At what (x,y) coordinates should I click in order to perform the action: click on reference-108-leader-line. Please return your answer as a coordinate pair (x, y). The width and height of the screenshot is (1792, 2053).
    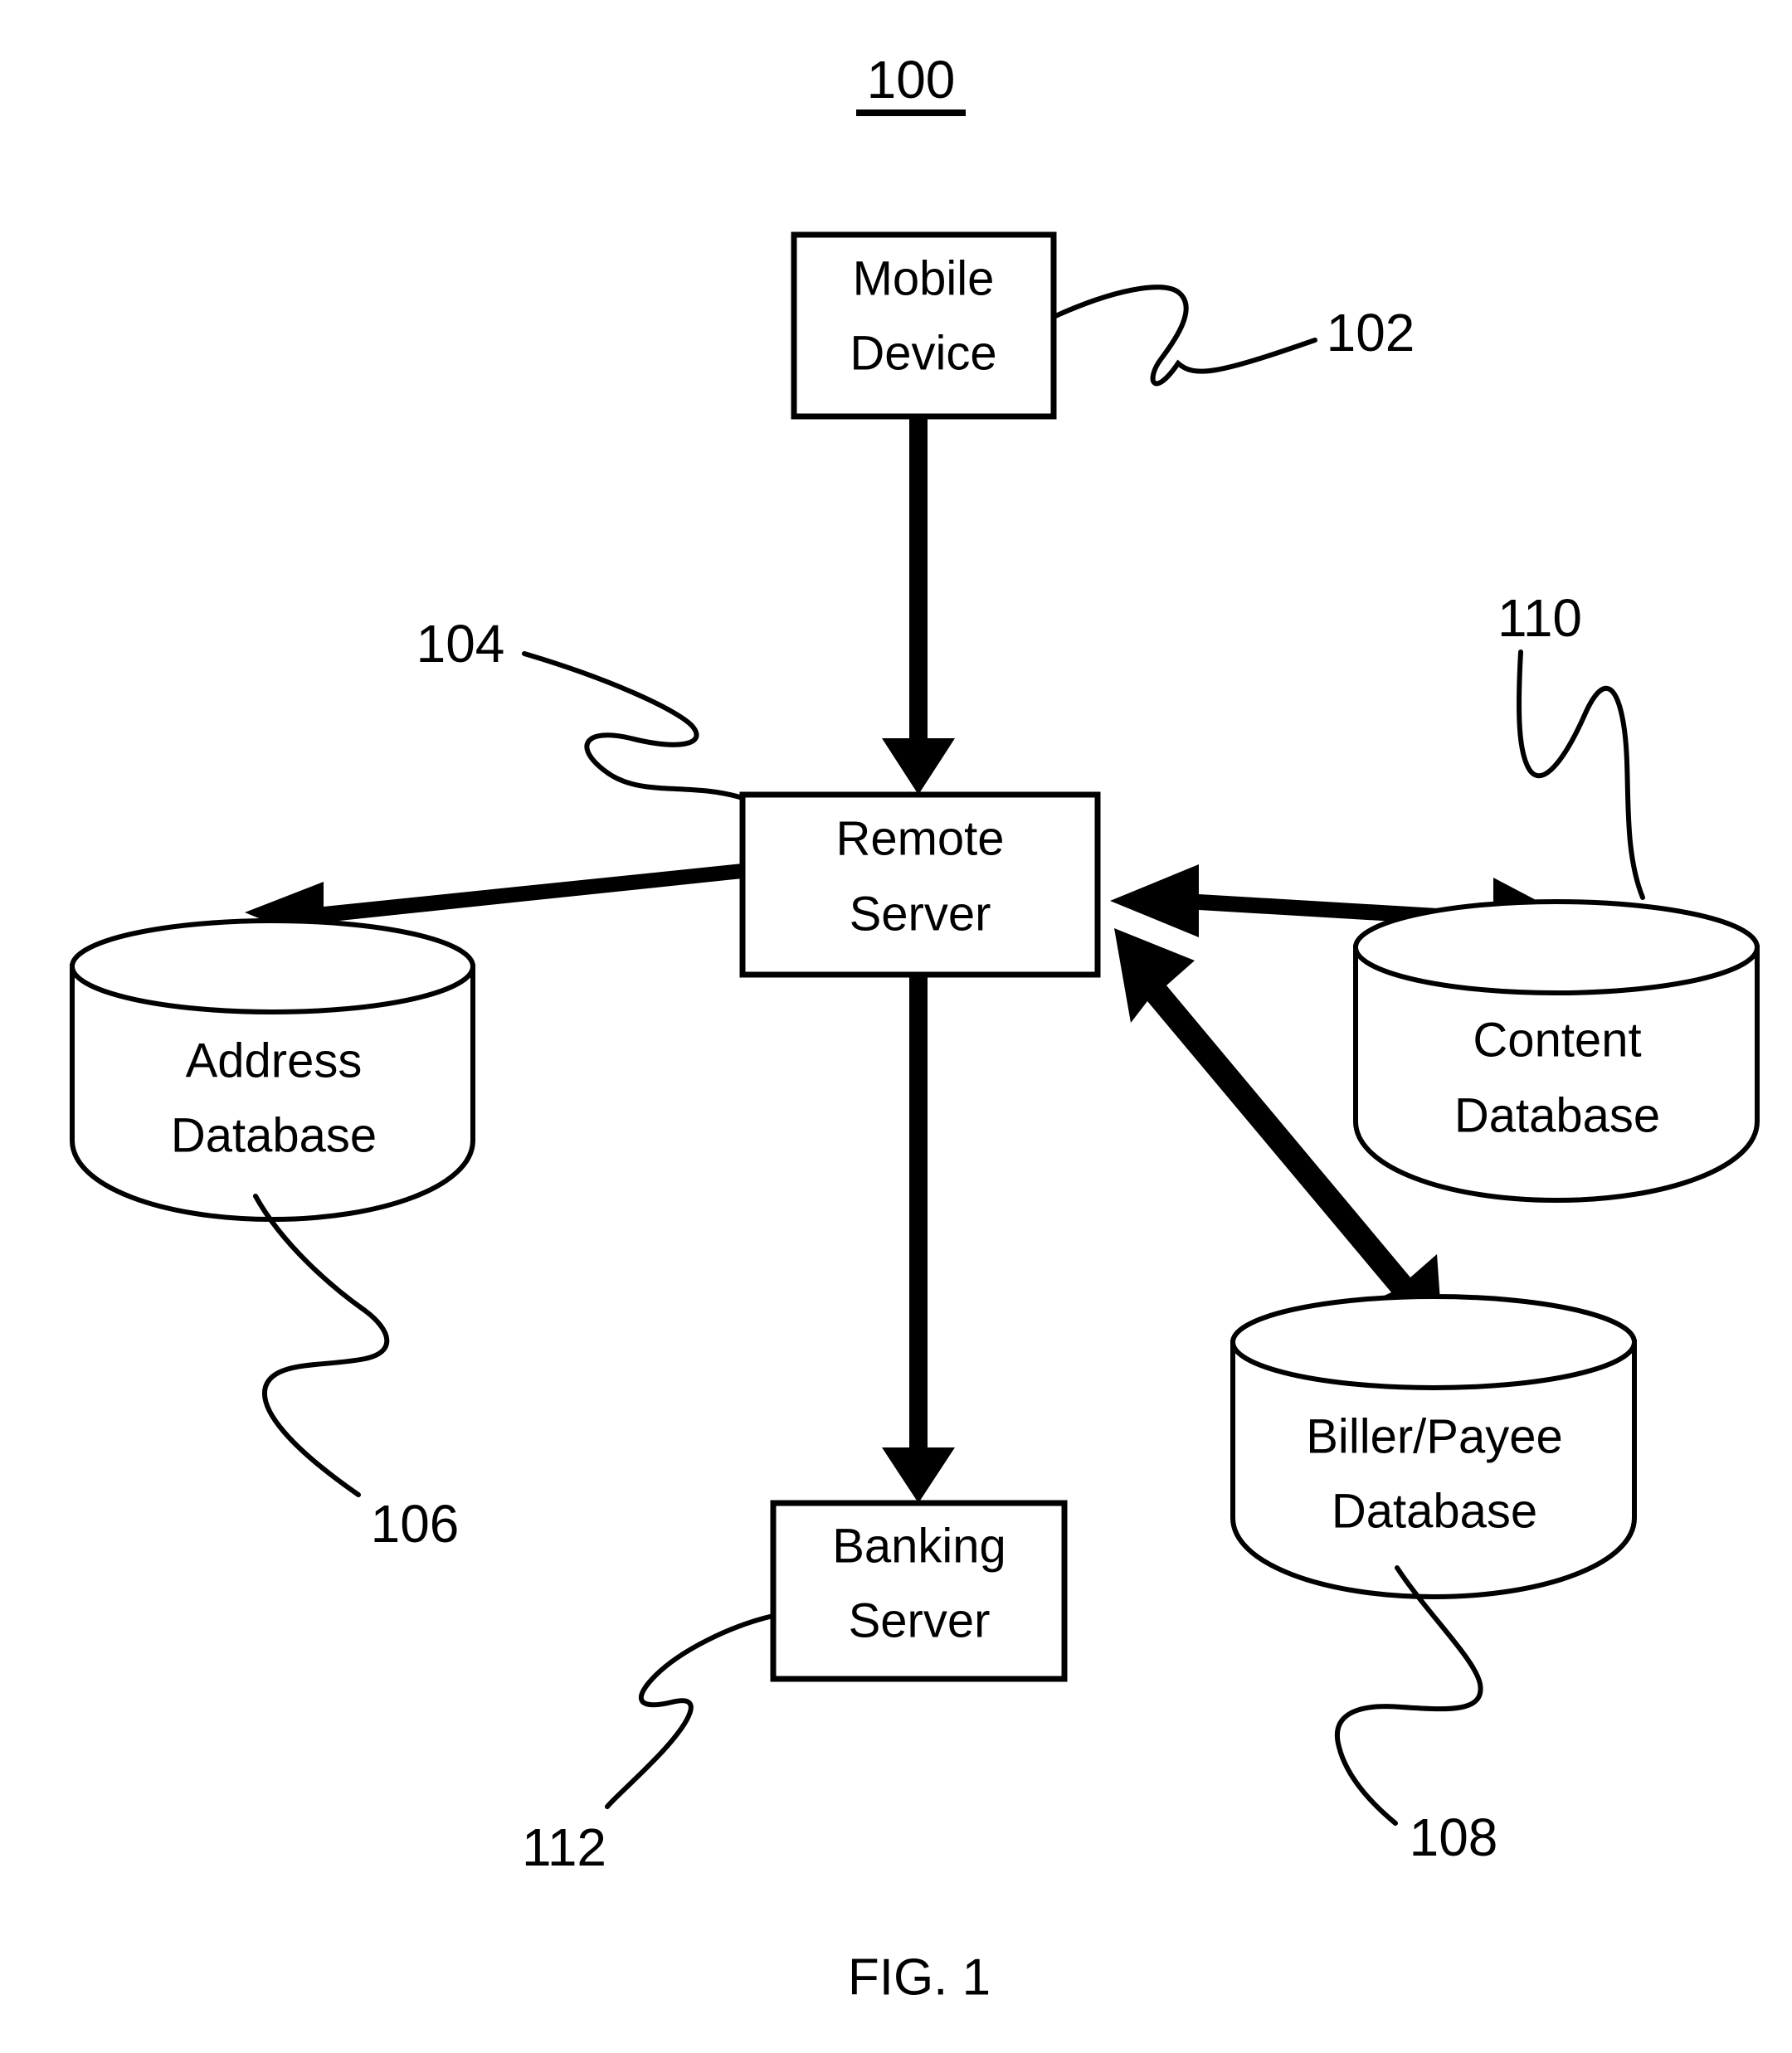
    Looking at the image, I should click on (1408, 1695).